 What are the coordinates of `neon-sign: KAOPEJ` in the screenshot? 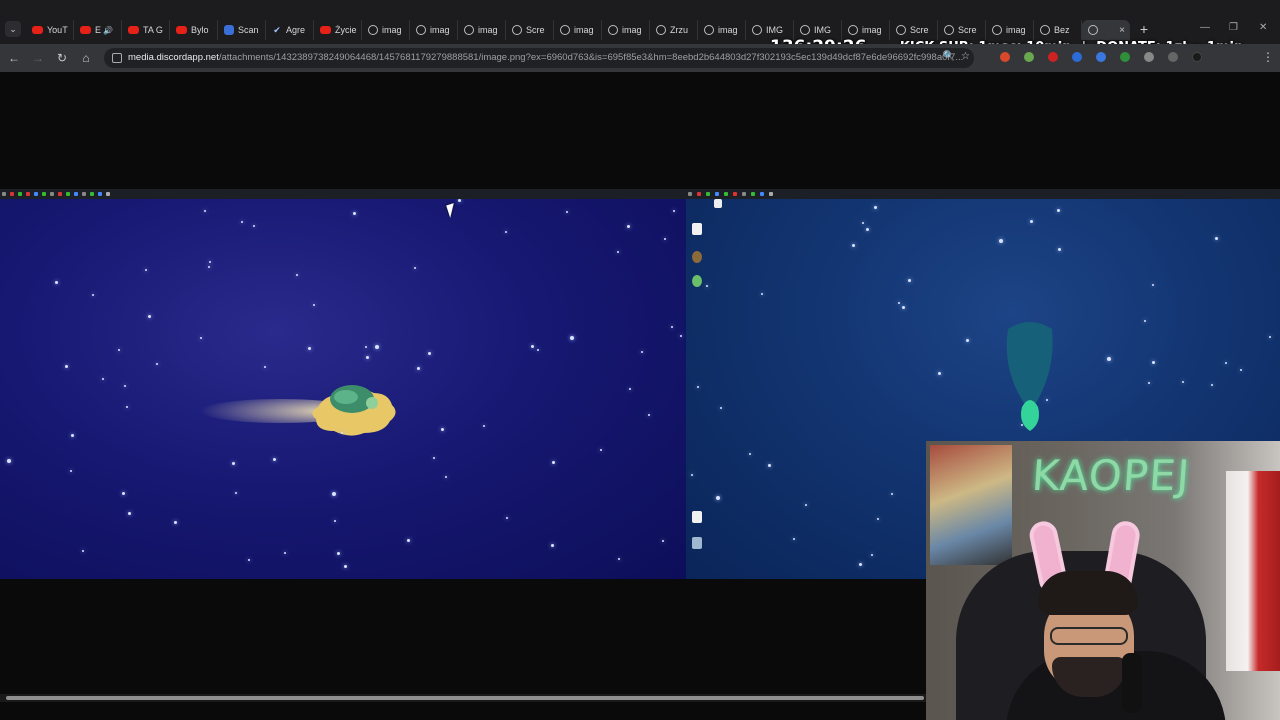 It's located at (1111, 475).